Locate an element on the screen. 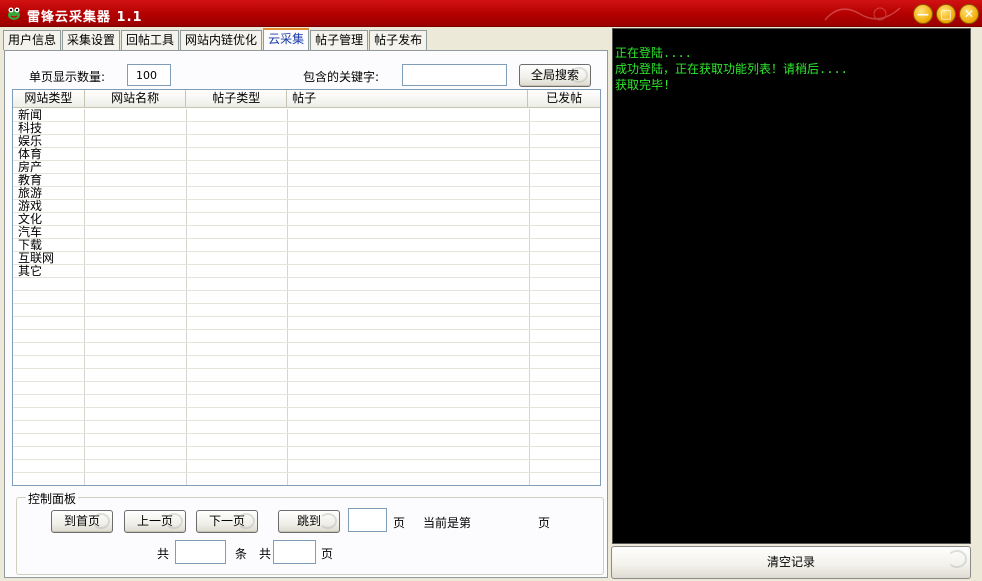  clear-log-button: 清空记录 is located at coordinates (791, 562).